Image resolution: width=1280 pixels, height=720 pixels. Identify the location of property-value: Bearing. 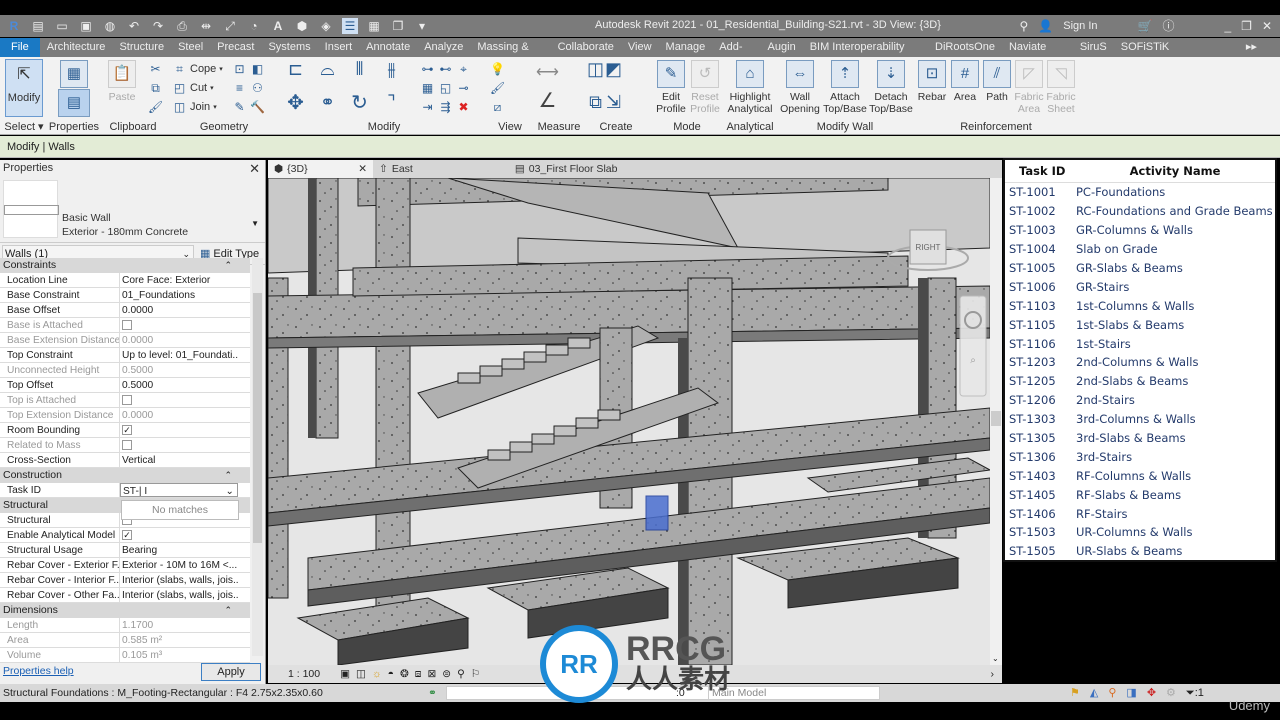
(179, 550).